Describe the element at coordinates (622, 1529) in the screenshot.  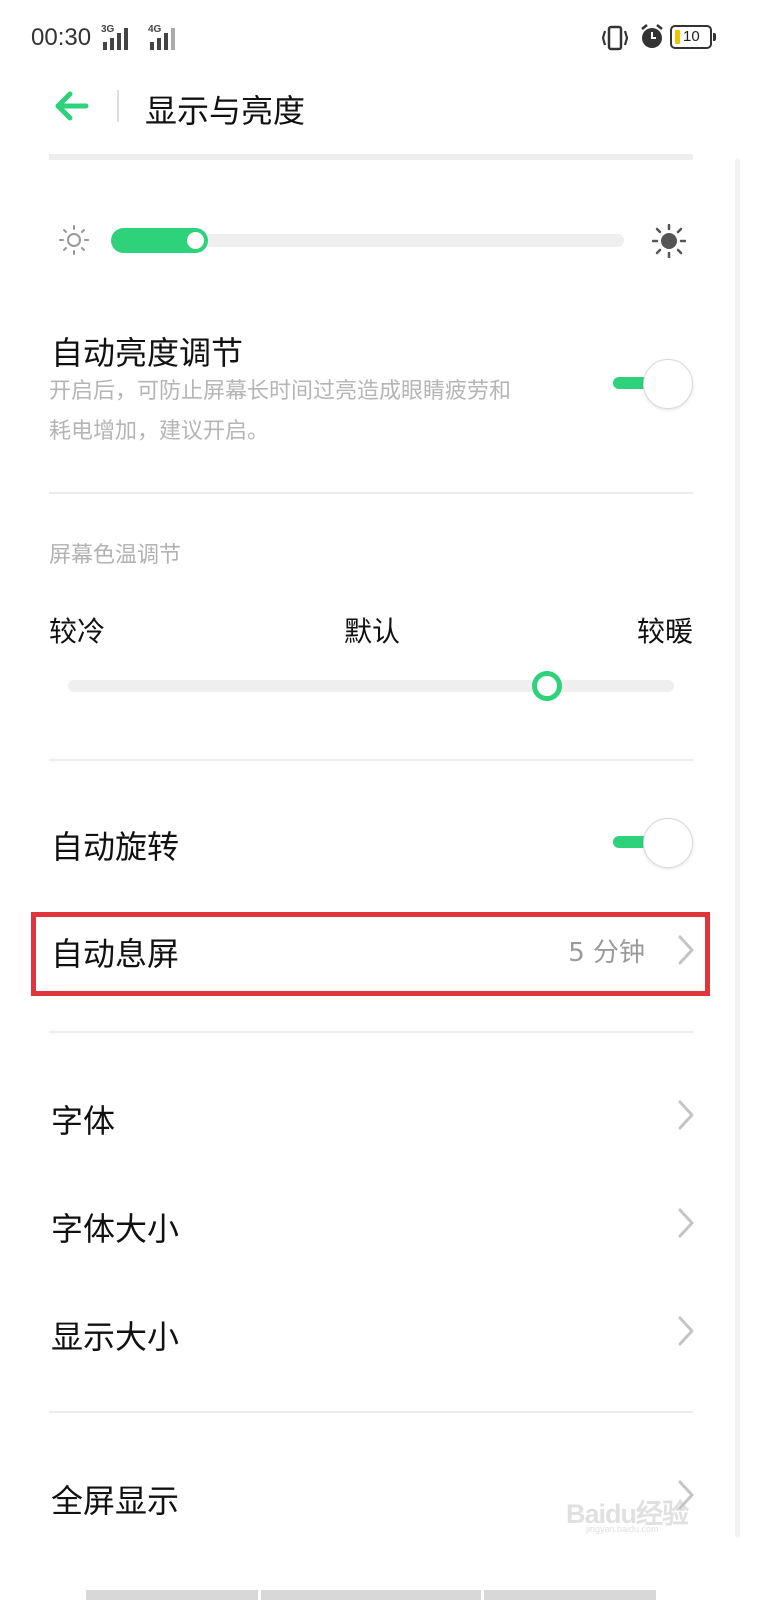
I see `watermark-url: jingyan.baidu.com` at that location.